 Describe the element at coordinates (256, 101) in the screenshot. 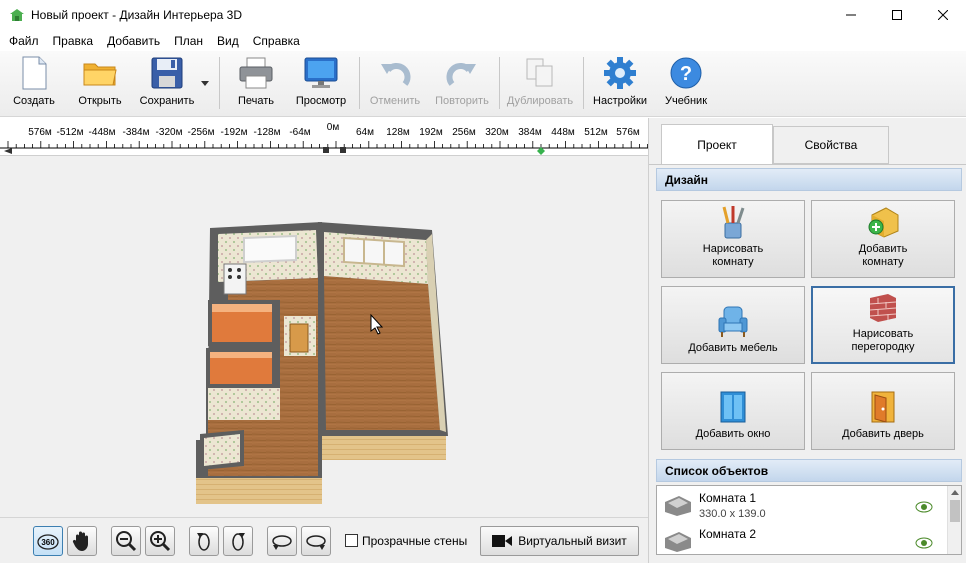

I see `print-label: Печать` at that location.